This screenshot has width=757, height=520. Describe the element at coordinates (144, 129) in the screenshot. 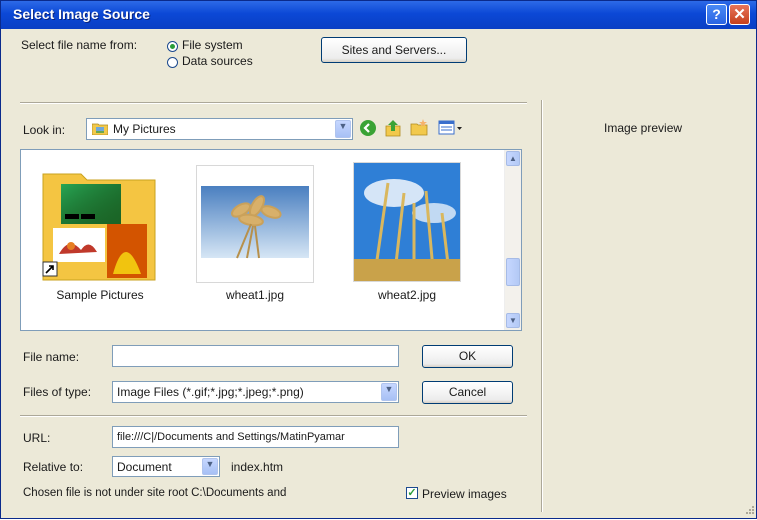

I see `look-in-value: My Pictures` at that location.